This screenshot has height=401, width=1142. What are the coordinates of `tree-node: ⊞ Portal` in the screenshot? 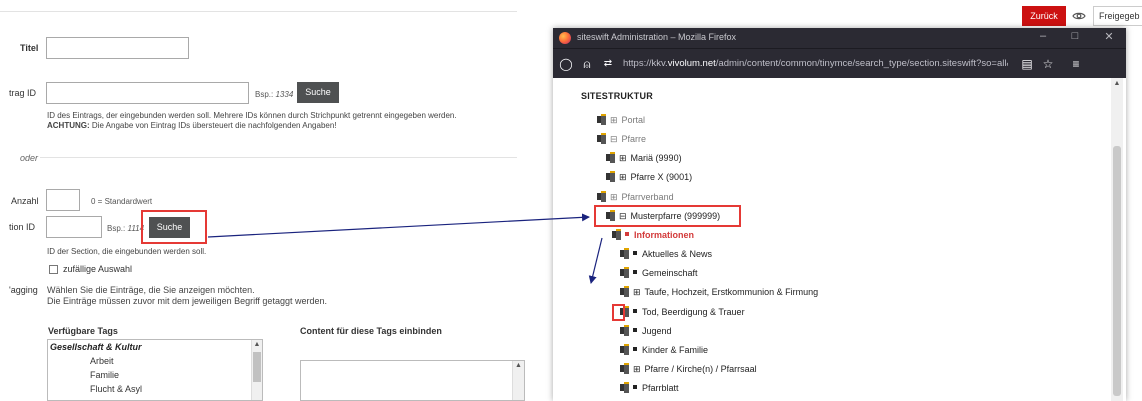 It's located at (621, 120).